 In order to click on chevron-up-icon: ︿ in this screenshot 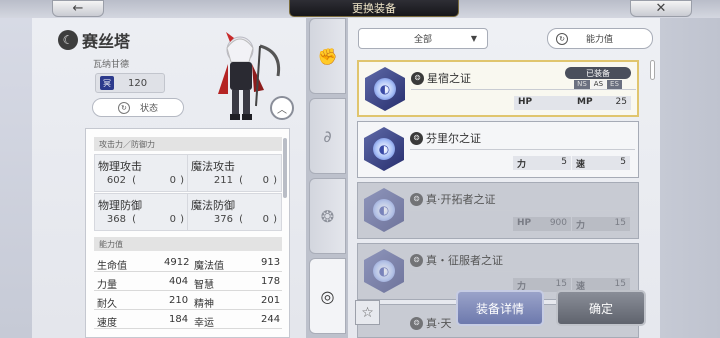, I will do `click(282, 110)`.